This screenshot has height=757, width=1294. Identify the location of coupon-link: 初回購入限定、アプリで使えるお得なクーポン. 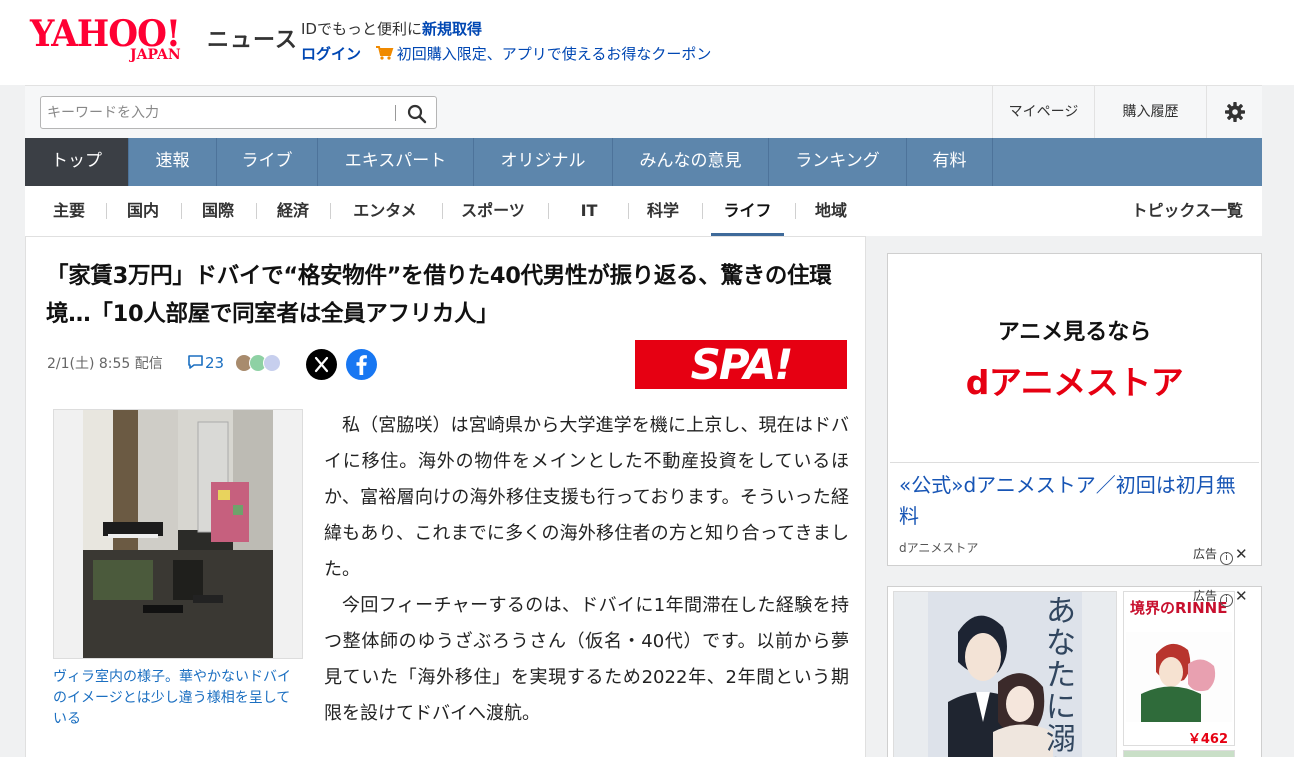
(554, 54).